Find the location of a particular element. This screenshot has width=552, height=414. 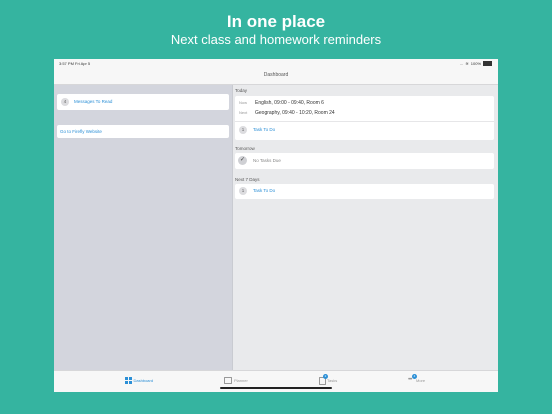

next-7-days-task-label: Task To Do is located at coordinates (264, 190).